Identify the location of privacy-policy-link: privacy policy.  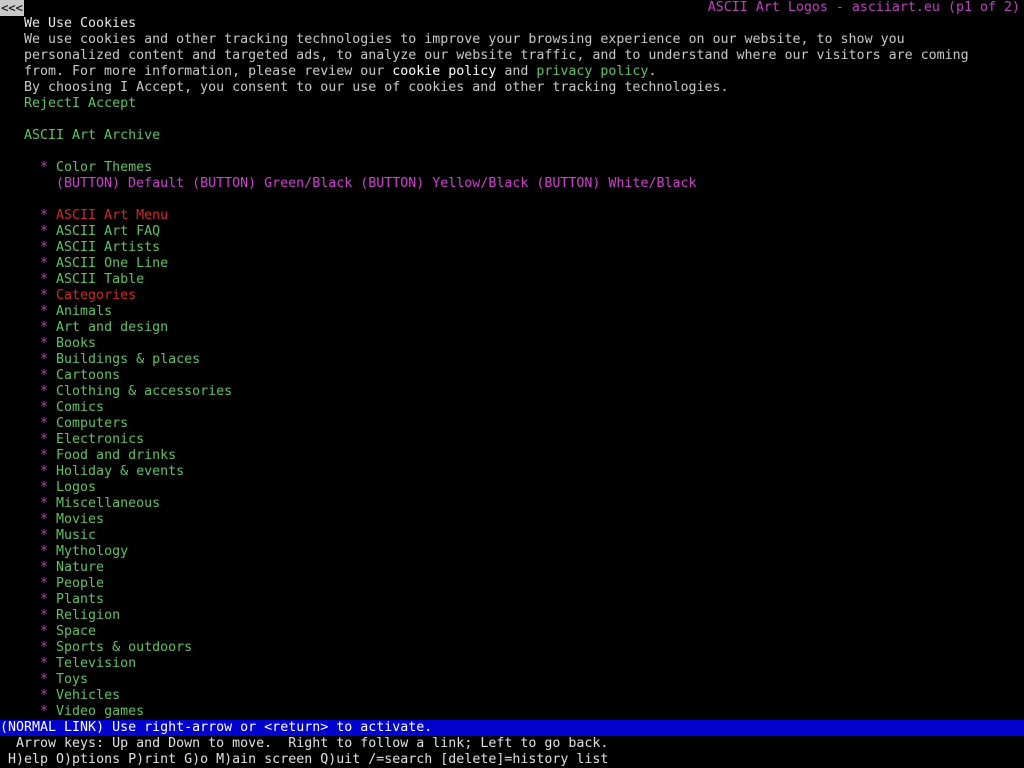
(592, 71).